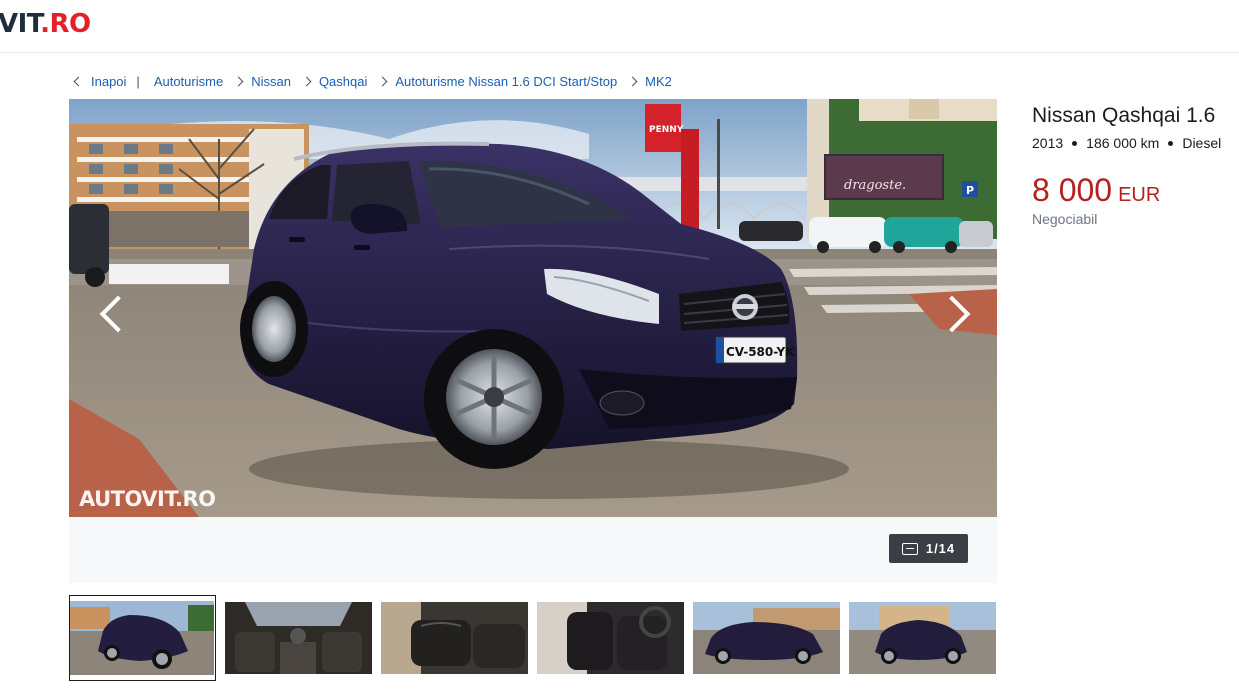  Describe the element at coordinates (113, 313) in the screenshot. I see `previous-photo-button` at that location.